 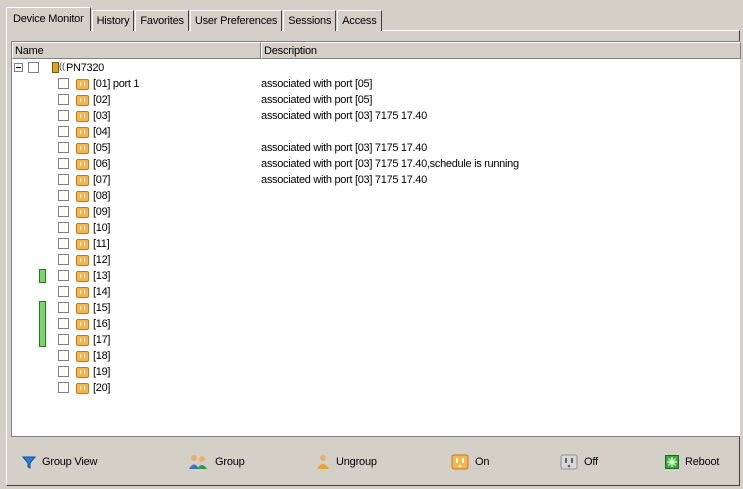 I want to click on column-header-name: Name, so click(x=136, y=50).